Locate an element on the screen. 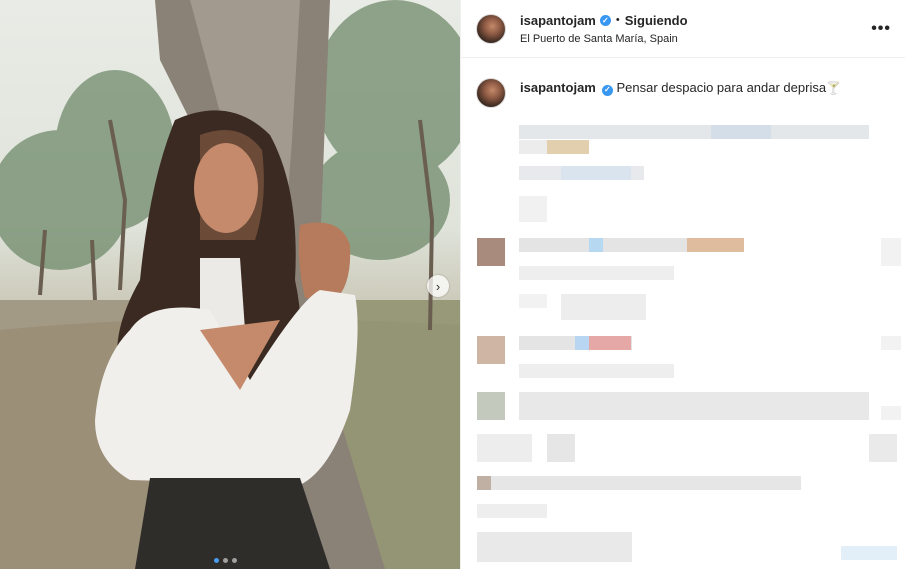 Image resolution: width=905 pixels, height=569 pixels. caption-username-link: isapantojam is located at coordinates (558, 87).